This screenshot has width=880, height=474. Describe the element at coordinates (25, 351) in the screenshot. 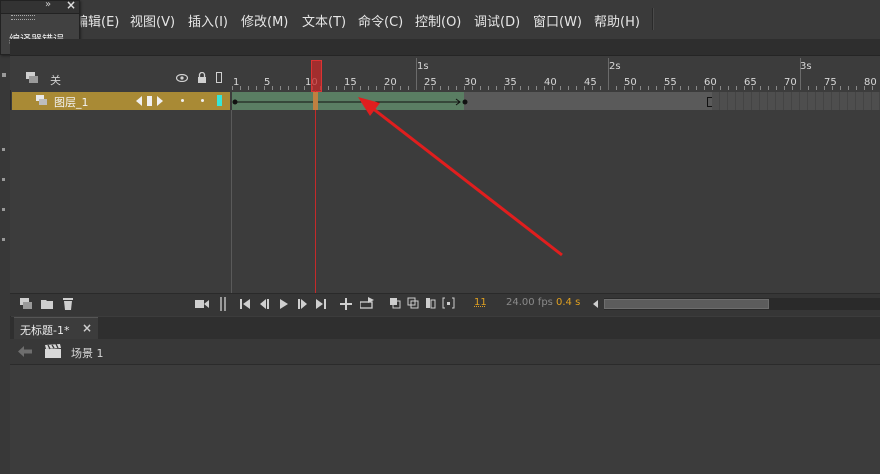

I see `back-arrow-icon` at that location.